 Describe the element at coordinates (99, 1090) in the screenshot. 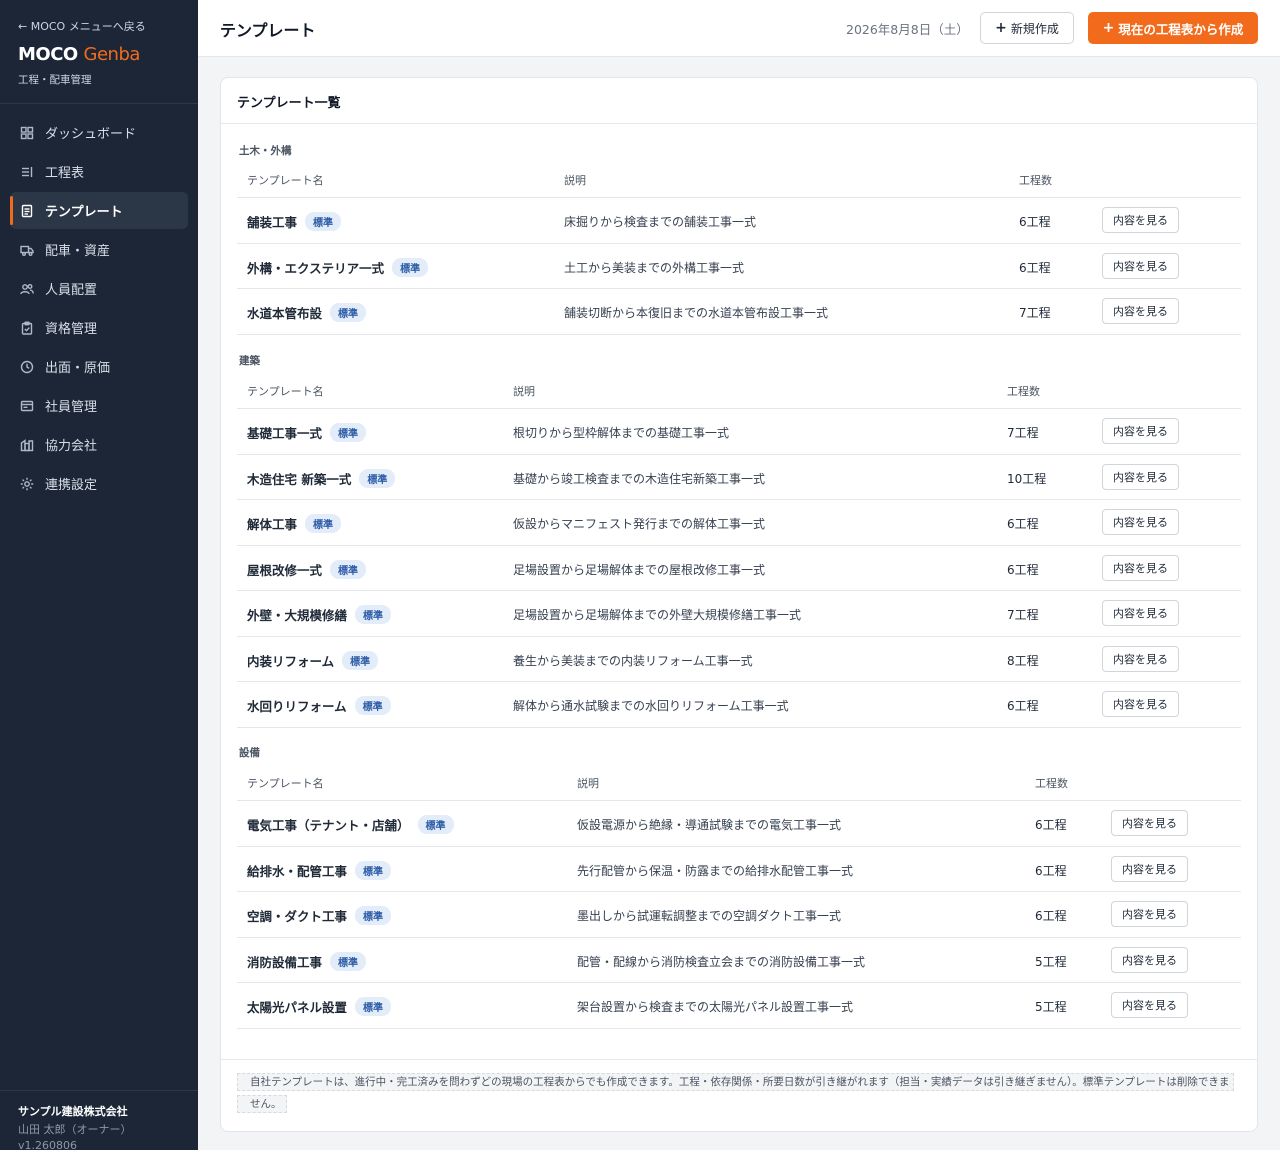

I see `sidebar-footer-divider` at that location.